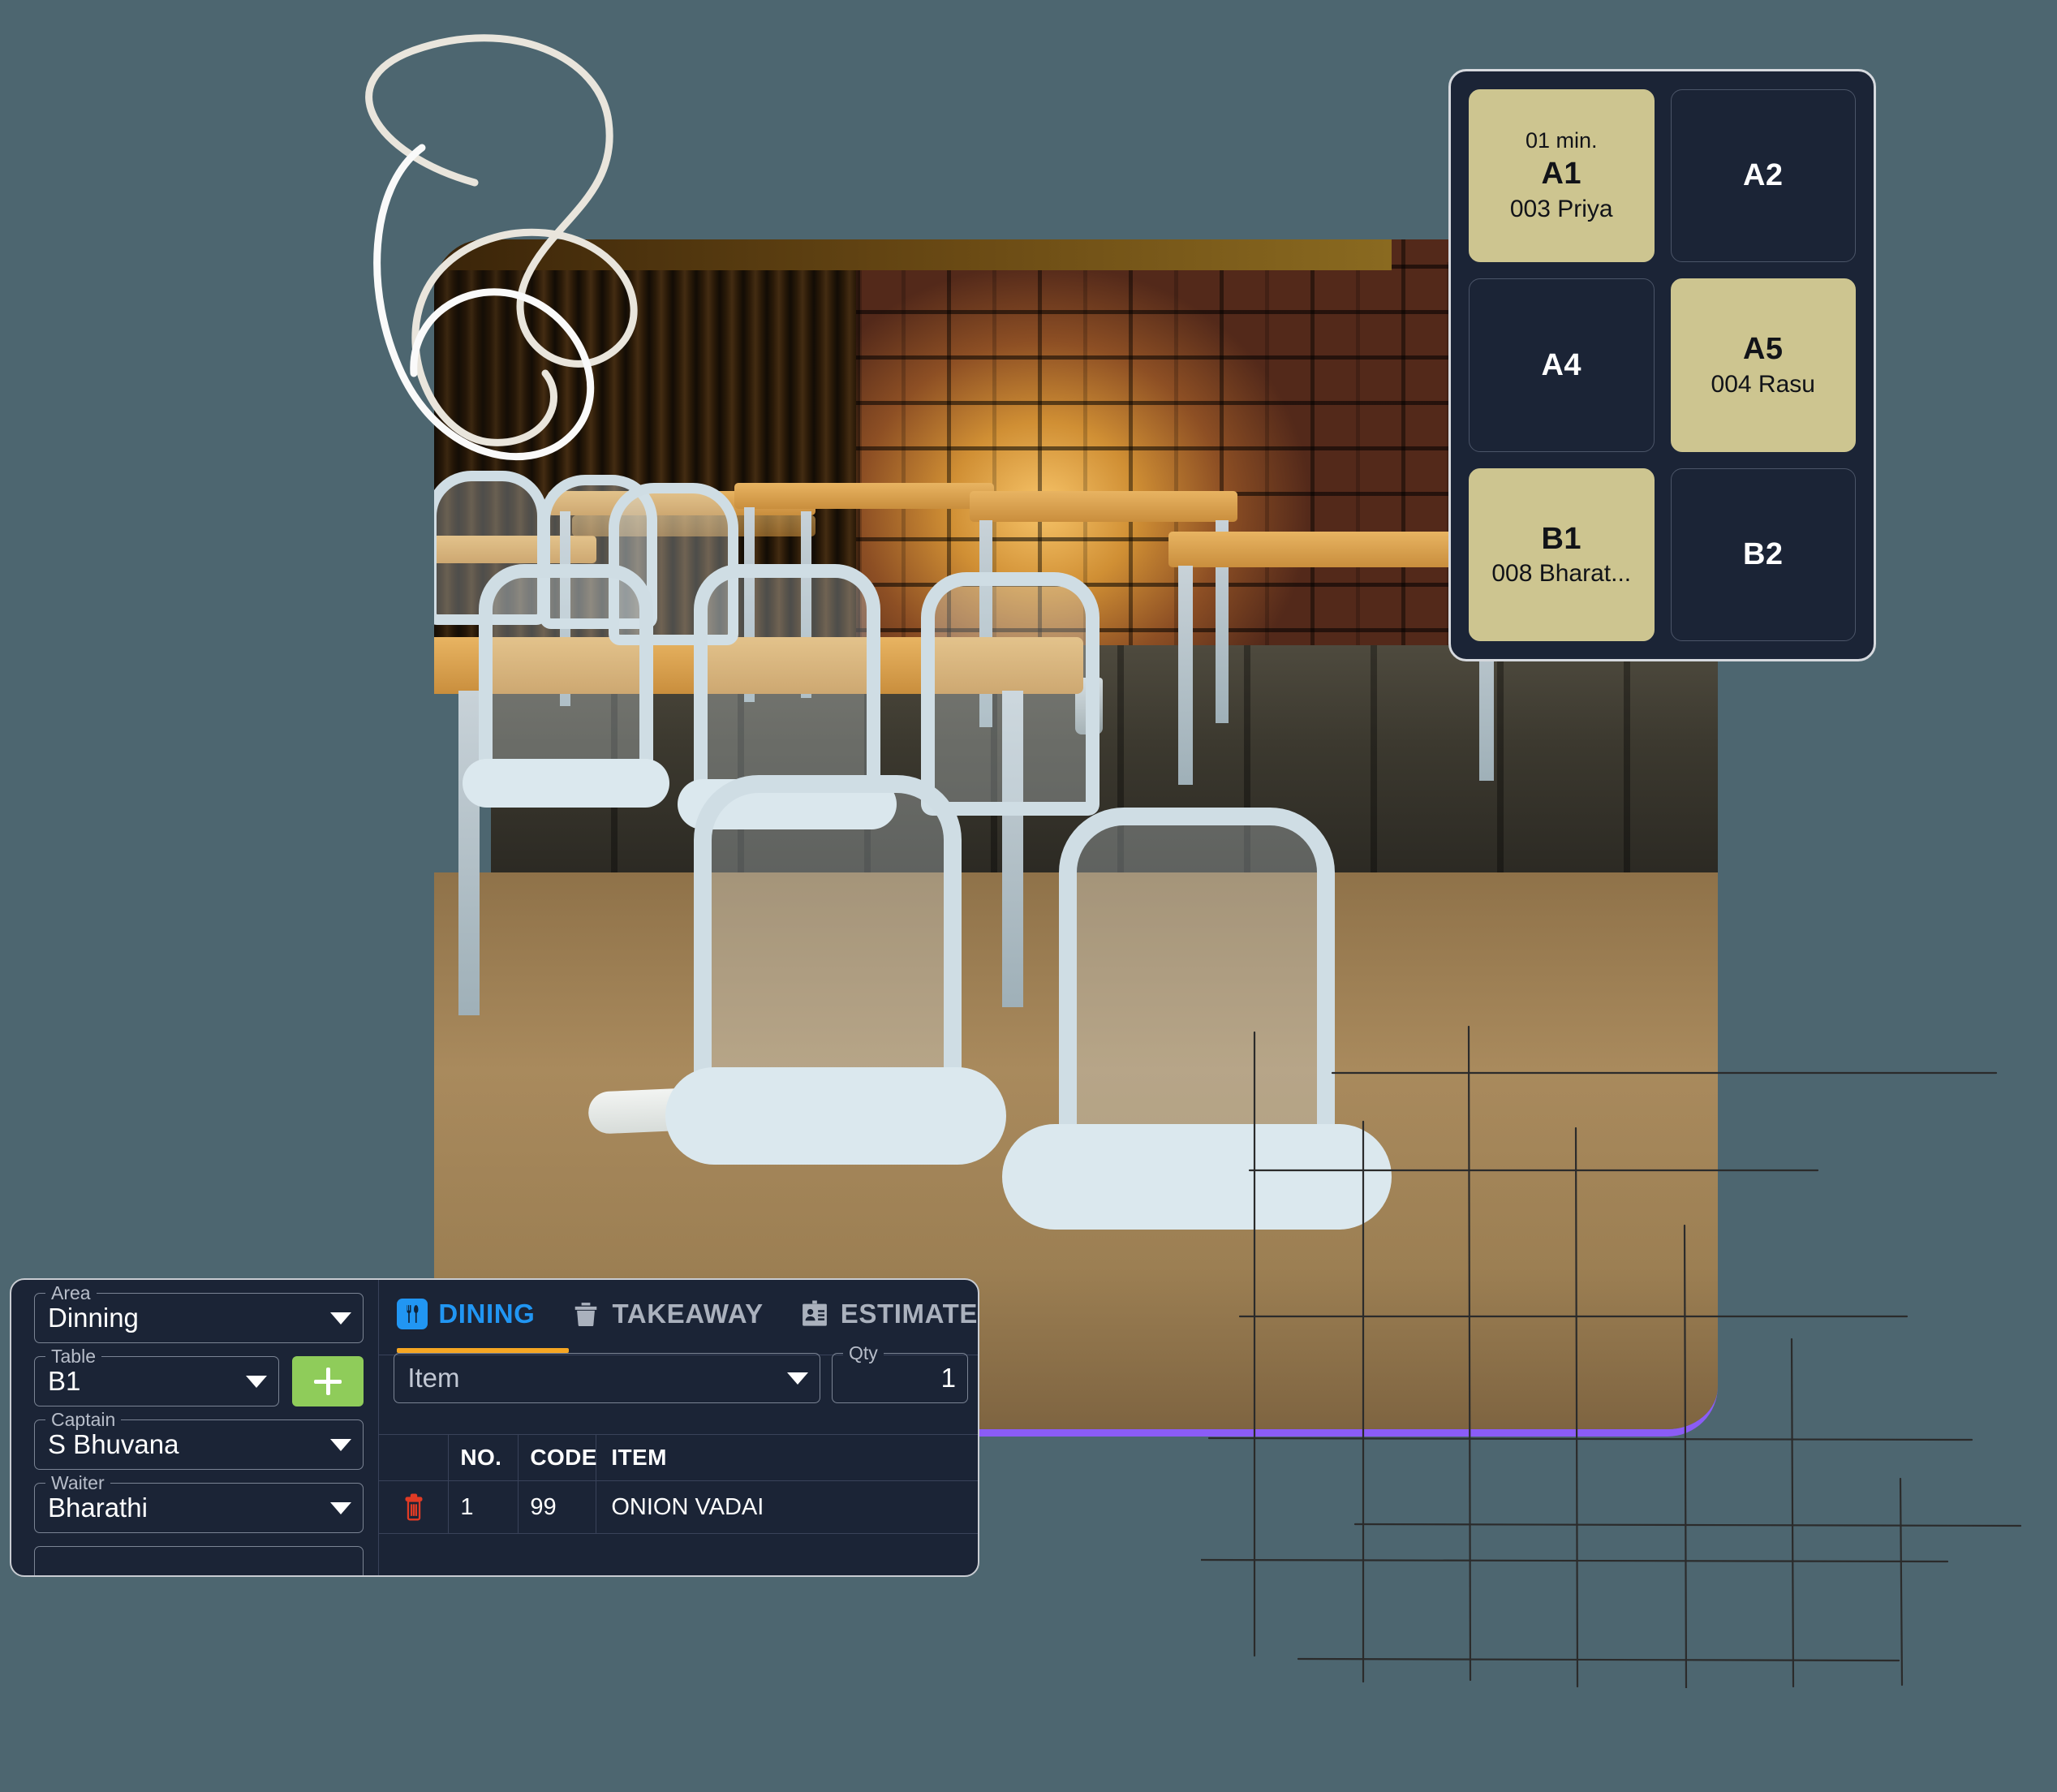 The width and height of the screenshot is (2057, 1792). I want to click on waiter-value: Bharathi, so click(98, 1508).